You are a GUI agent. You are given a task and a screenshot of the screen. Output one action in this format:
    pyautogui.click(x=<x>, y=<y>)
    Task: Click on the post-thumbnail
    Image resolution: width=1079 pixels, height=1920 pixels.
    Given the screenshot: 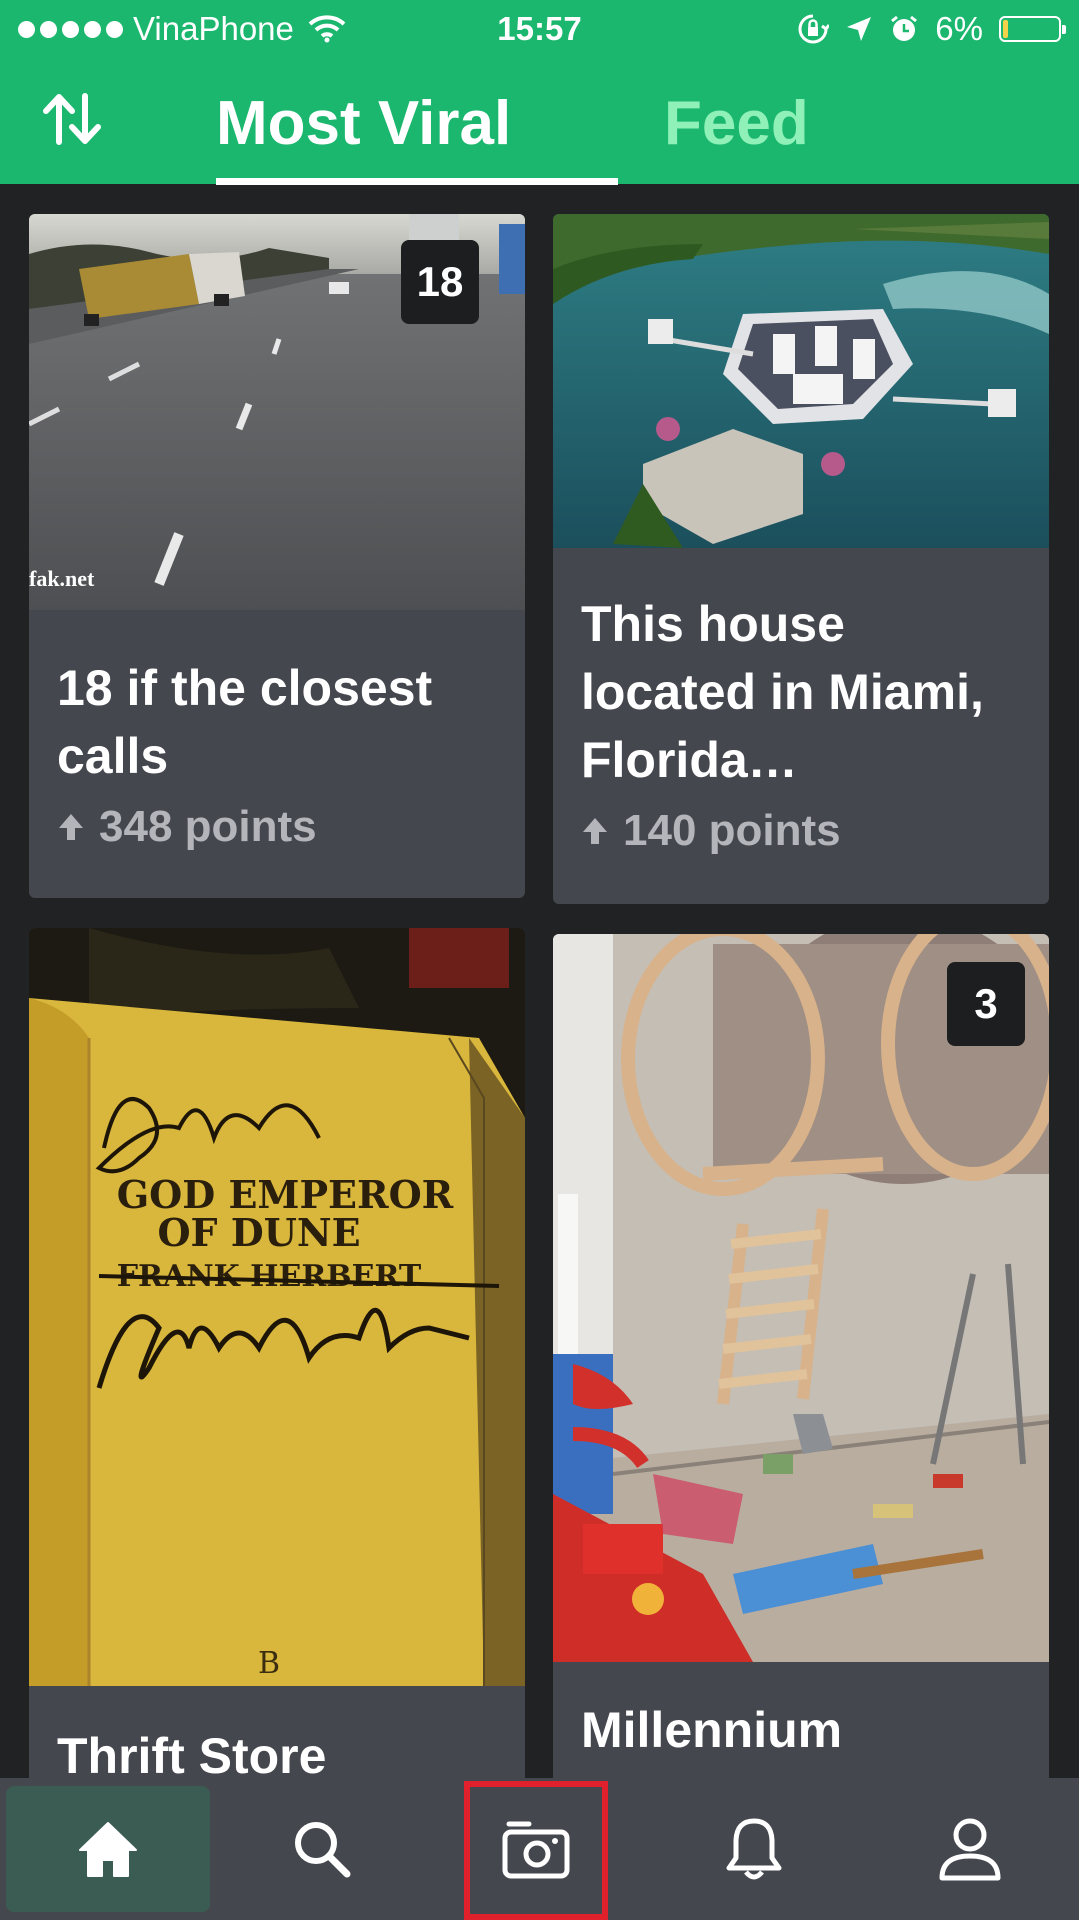 What is the action you would take?
    pyautogui.click(x=801, y=381)
    